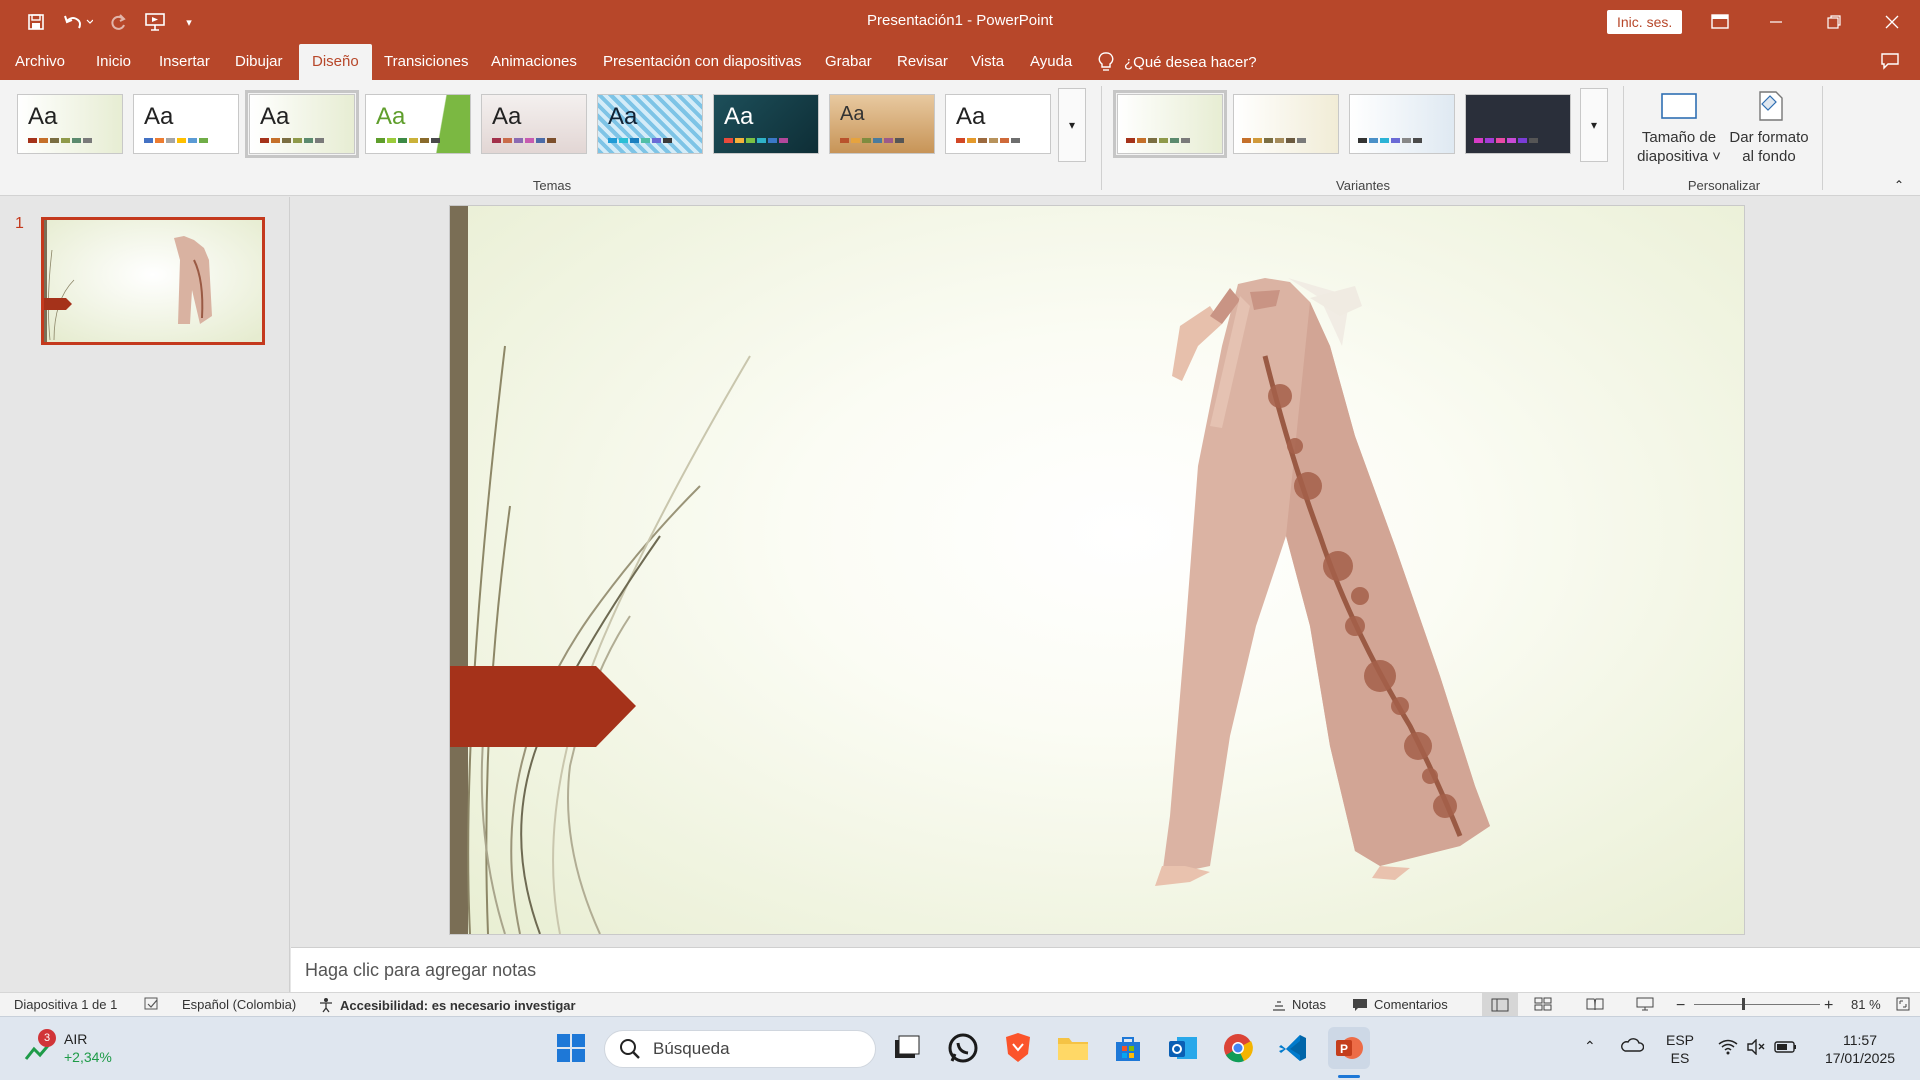  What do you see at coordinates (189, 22) in the screenshot?
I see `customize-icon: ▾` at bounding box center [189, 22].